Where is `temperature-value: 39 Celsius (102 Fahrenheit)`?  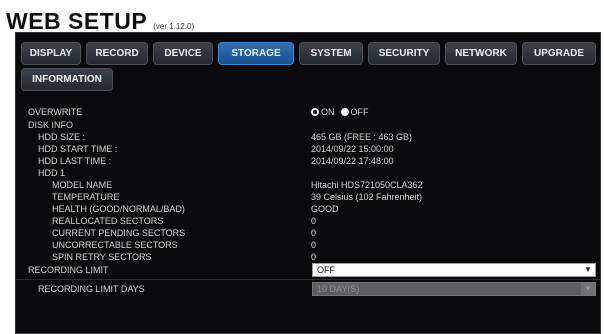
temperature-value: 39 Celsius (102 Fahrenheit) is located at coordinates (367, 197).